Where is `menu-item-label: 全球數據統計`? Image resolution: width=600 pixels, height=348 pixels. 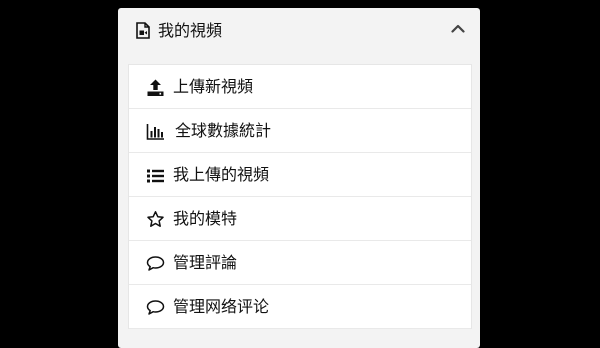
menu-item-label: 全球數據統計 is located at coordinates (223, 130).